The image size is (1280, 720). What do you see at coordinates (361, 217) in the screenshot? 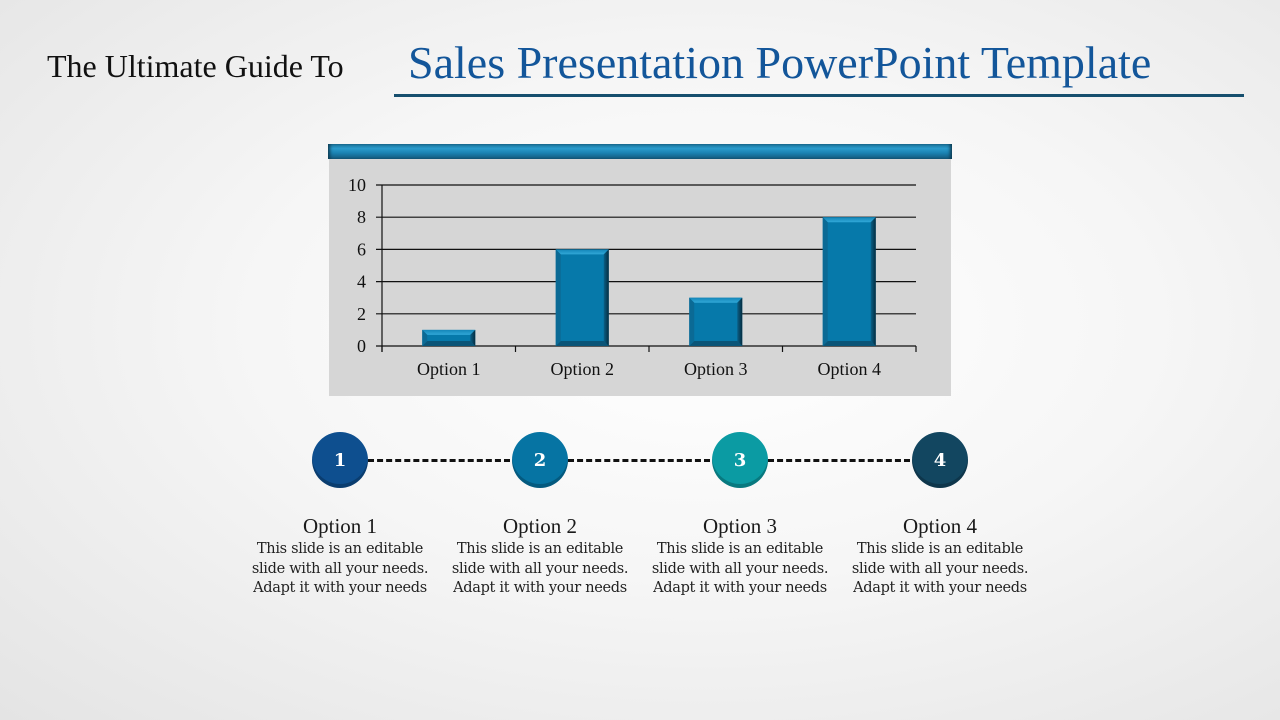
I see `y-tick-label: 8` at bounding box center [361, 217].